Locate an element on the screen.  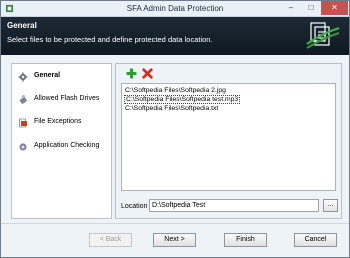
location-label: Location is located at coordinates (134, 206).